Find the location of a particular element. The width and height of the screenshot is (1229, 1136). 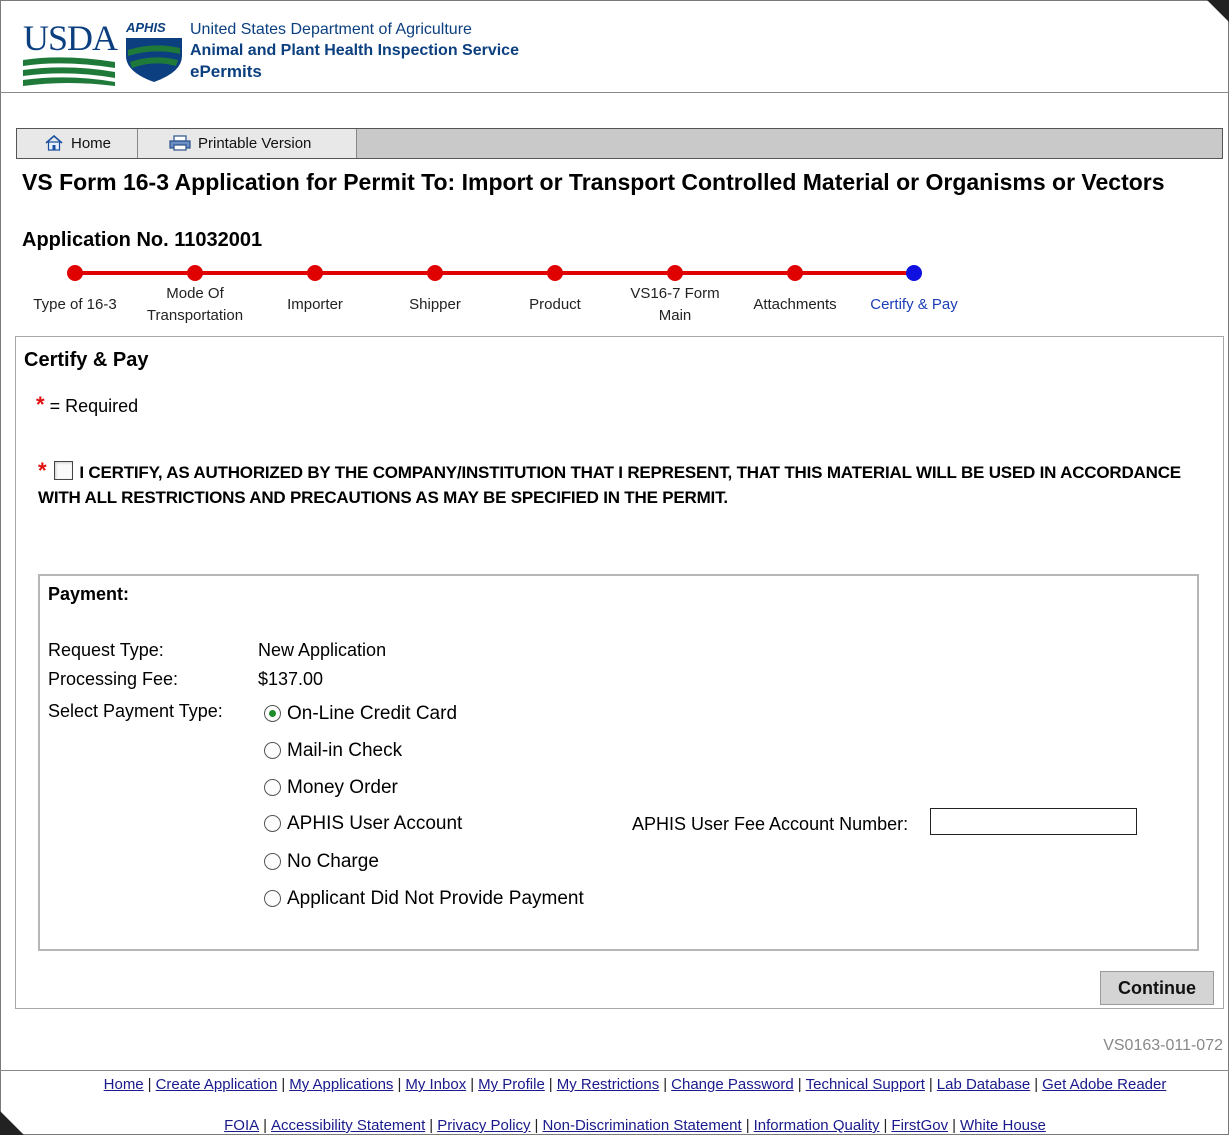

payment-option-label: Mail-in Check is located at coordinates (345, 750).